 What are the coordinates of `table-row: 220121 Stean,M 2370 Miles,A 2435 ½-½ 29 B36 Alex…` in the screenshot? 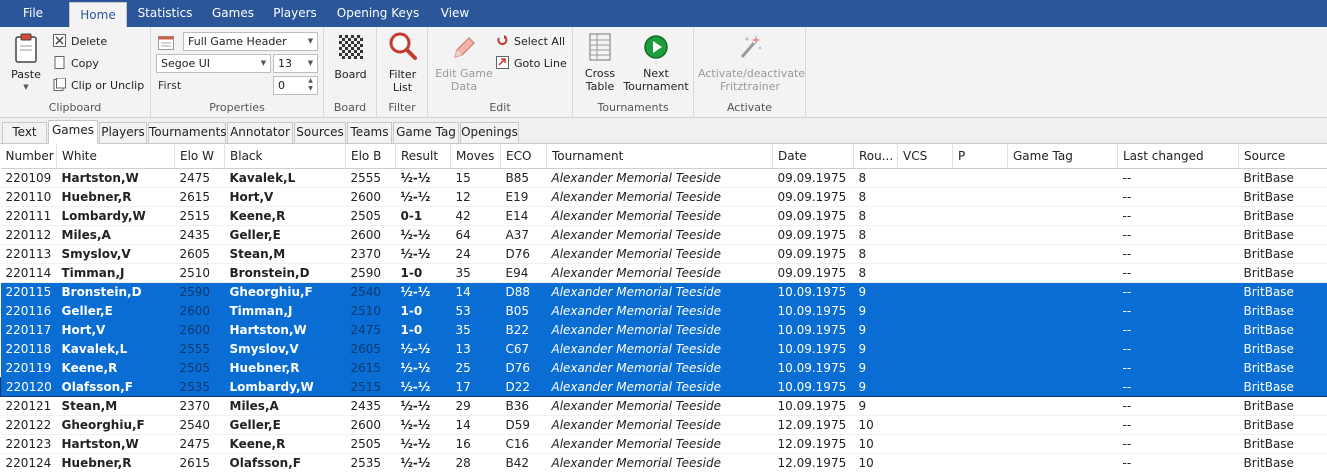 It's located at (663, 406).